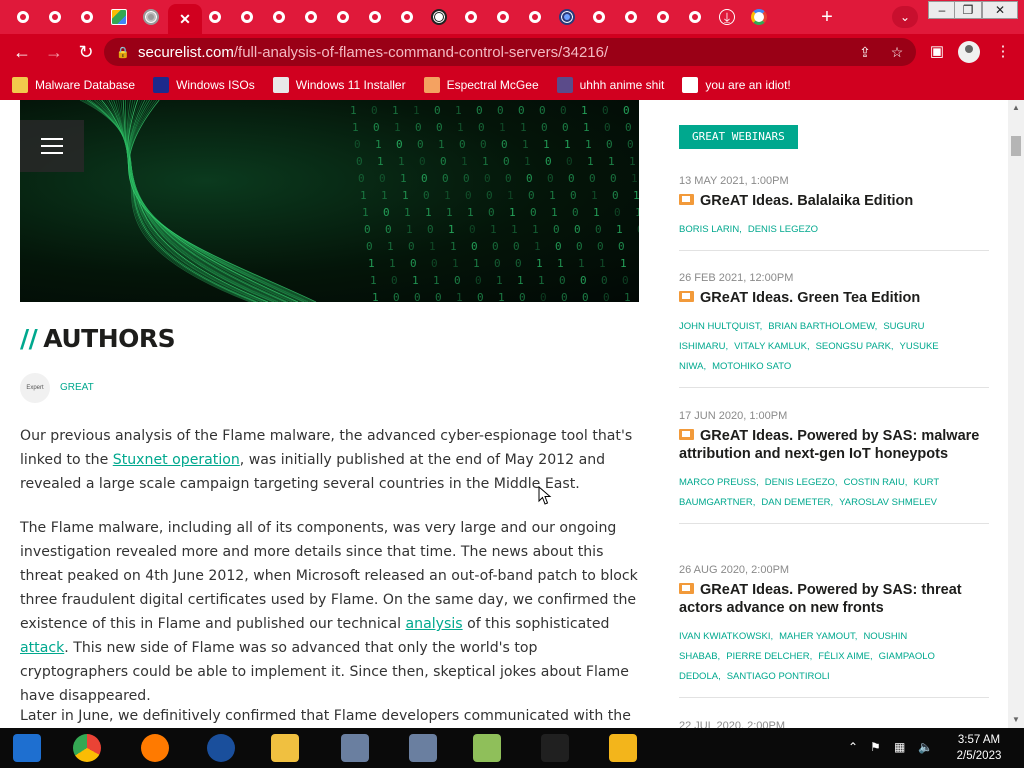 This screenshot has height=768, width=1024. Describe the element at coordinates (942, 10) in the screenshot. I see `minimize-button: –` at that location.